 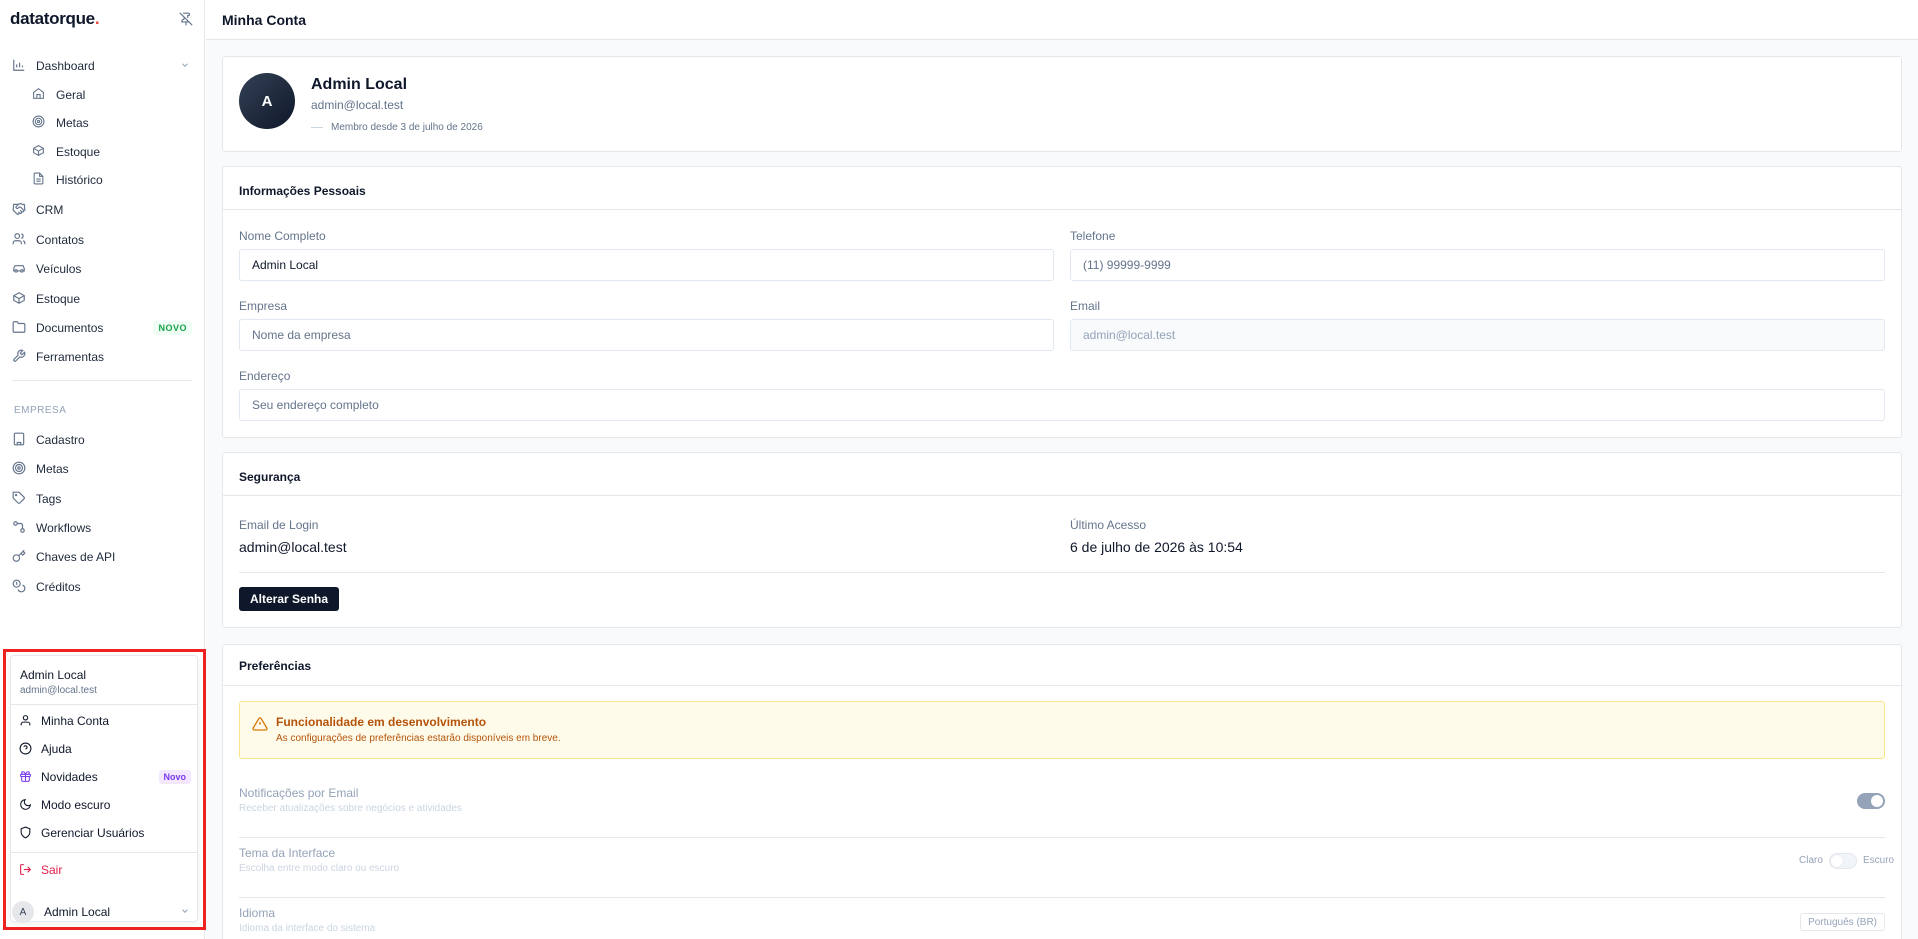 What do you see at coordinates (20, 440) in the screenshot?
I see `building-icon` at bounding box center [20, 440].